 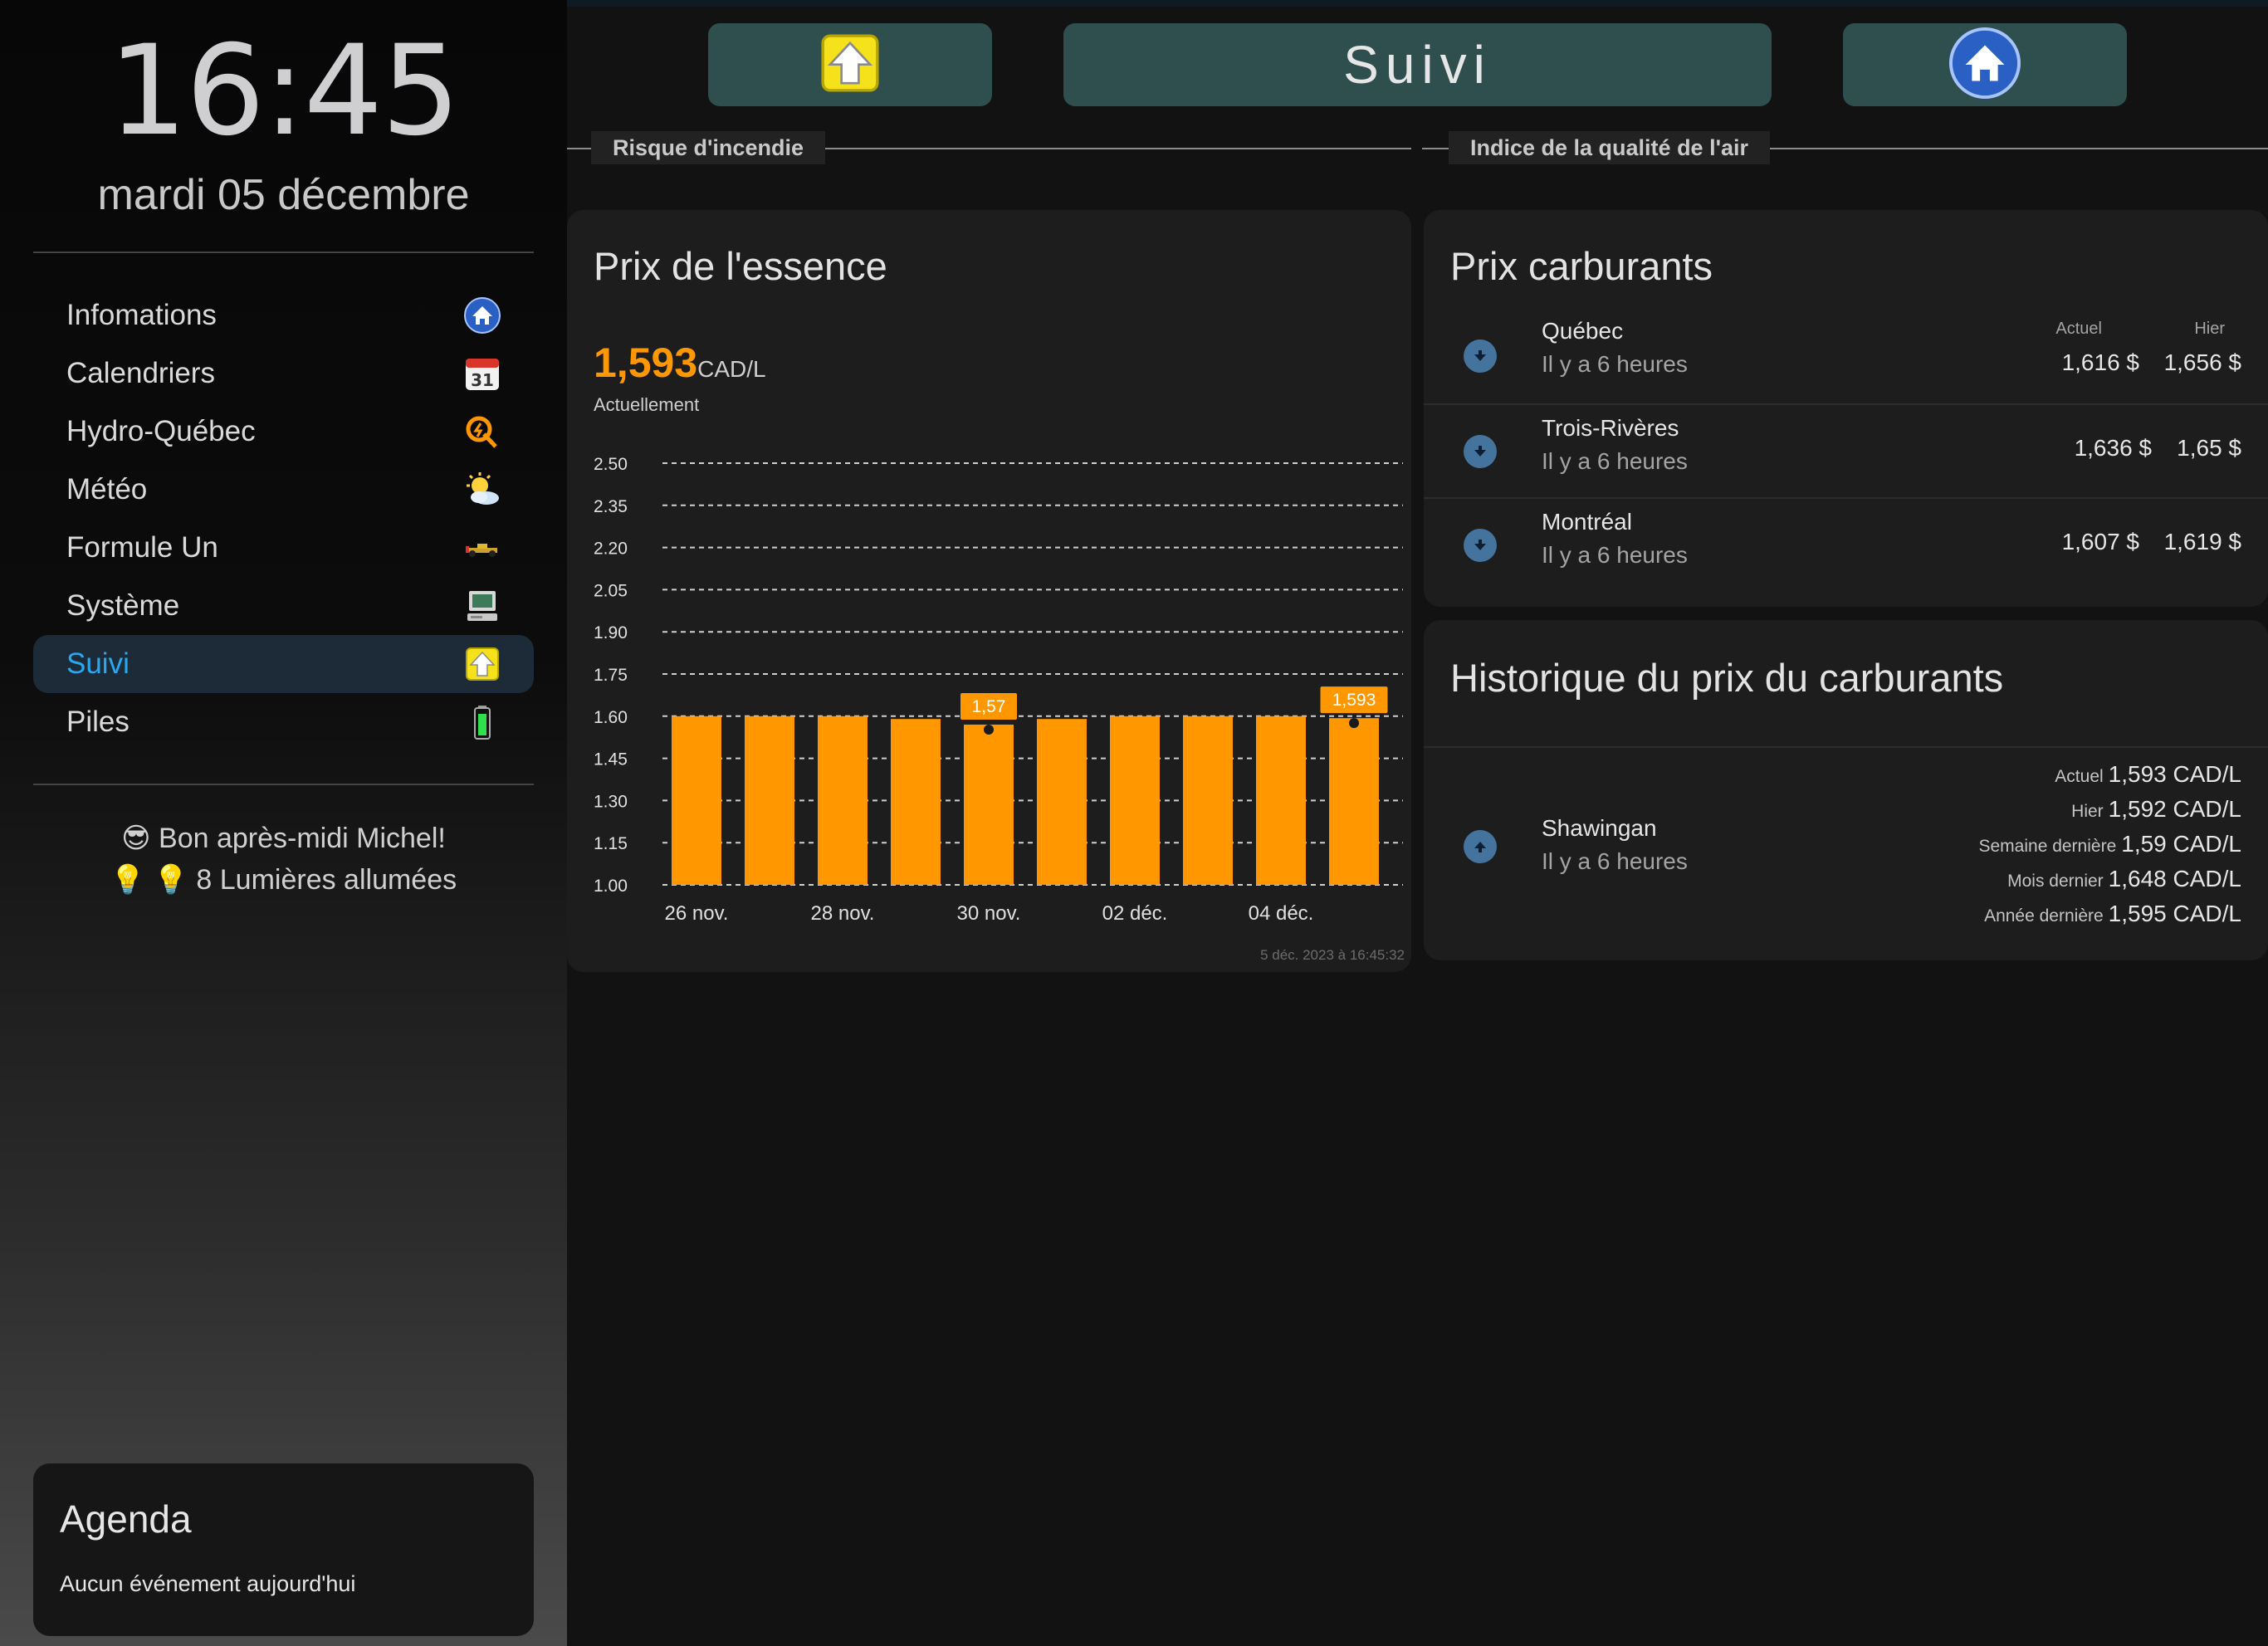 I want to click on battery-icon, so click(x=482, y=722).